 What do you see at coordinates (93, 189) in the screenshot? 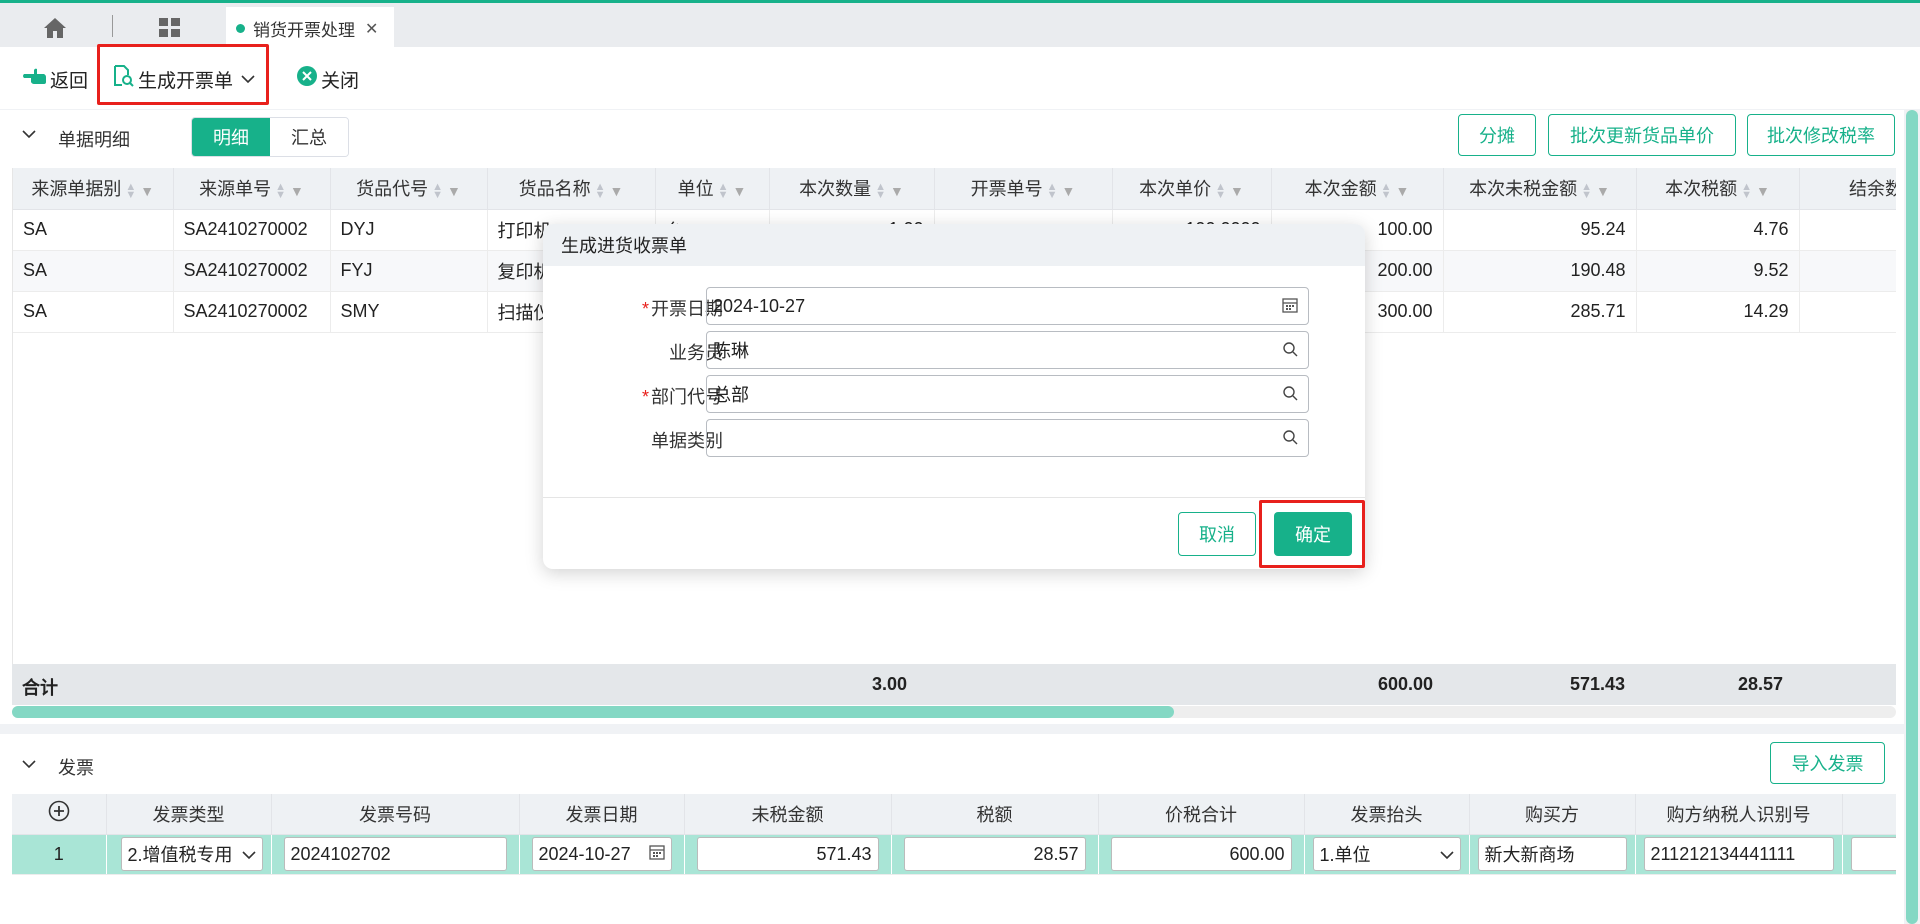
I see `col-header: 来源单据别 ▲ ▼ ▼` at bounding box center [93, 189].